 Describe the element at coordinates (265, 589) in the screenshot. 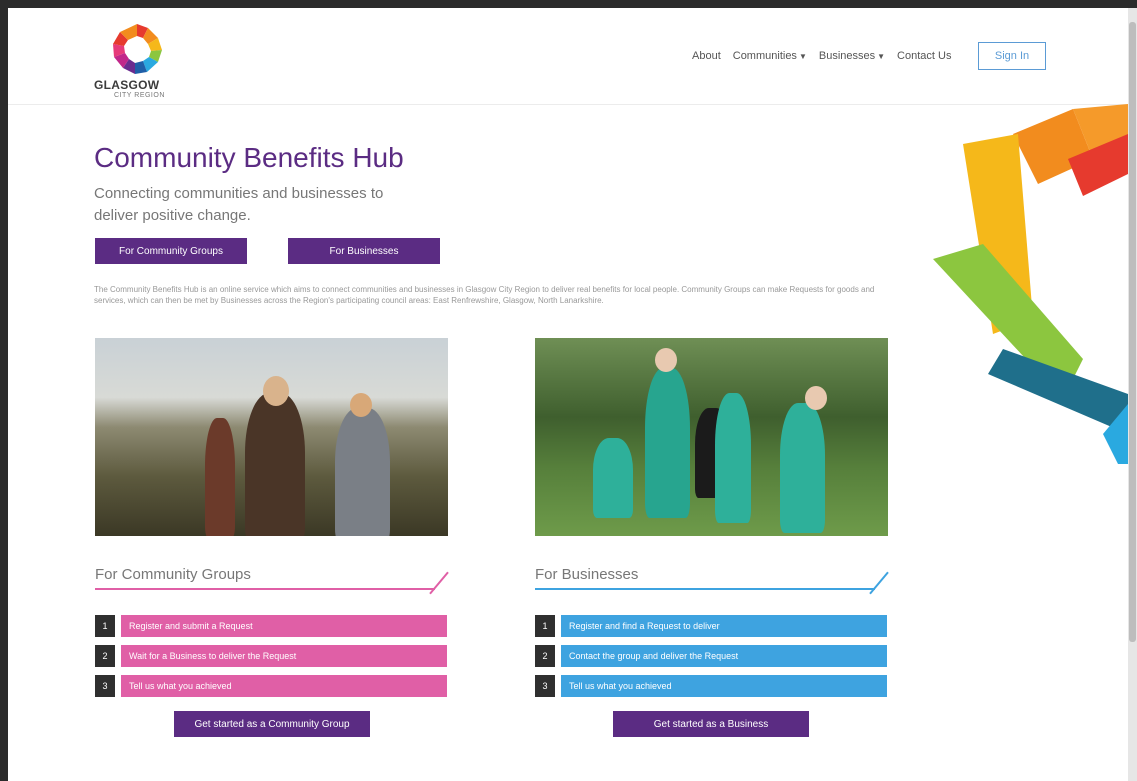

I see `community-title-underline` at that location.